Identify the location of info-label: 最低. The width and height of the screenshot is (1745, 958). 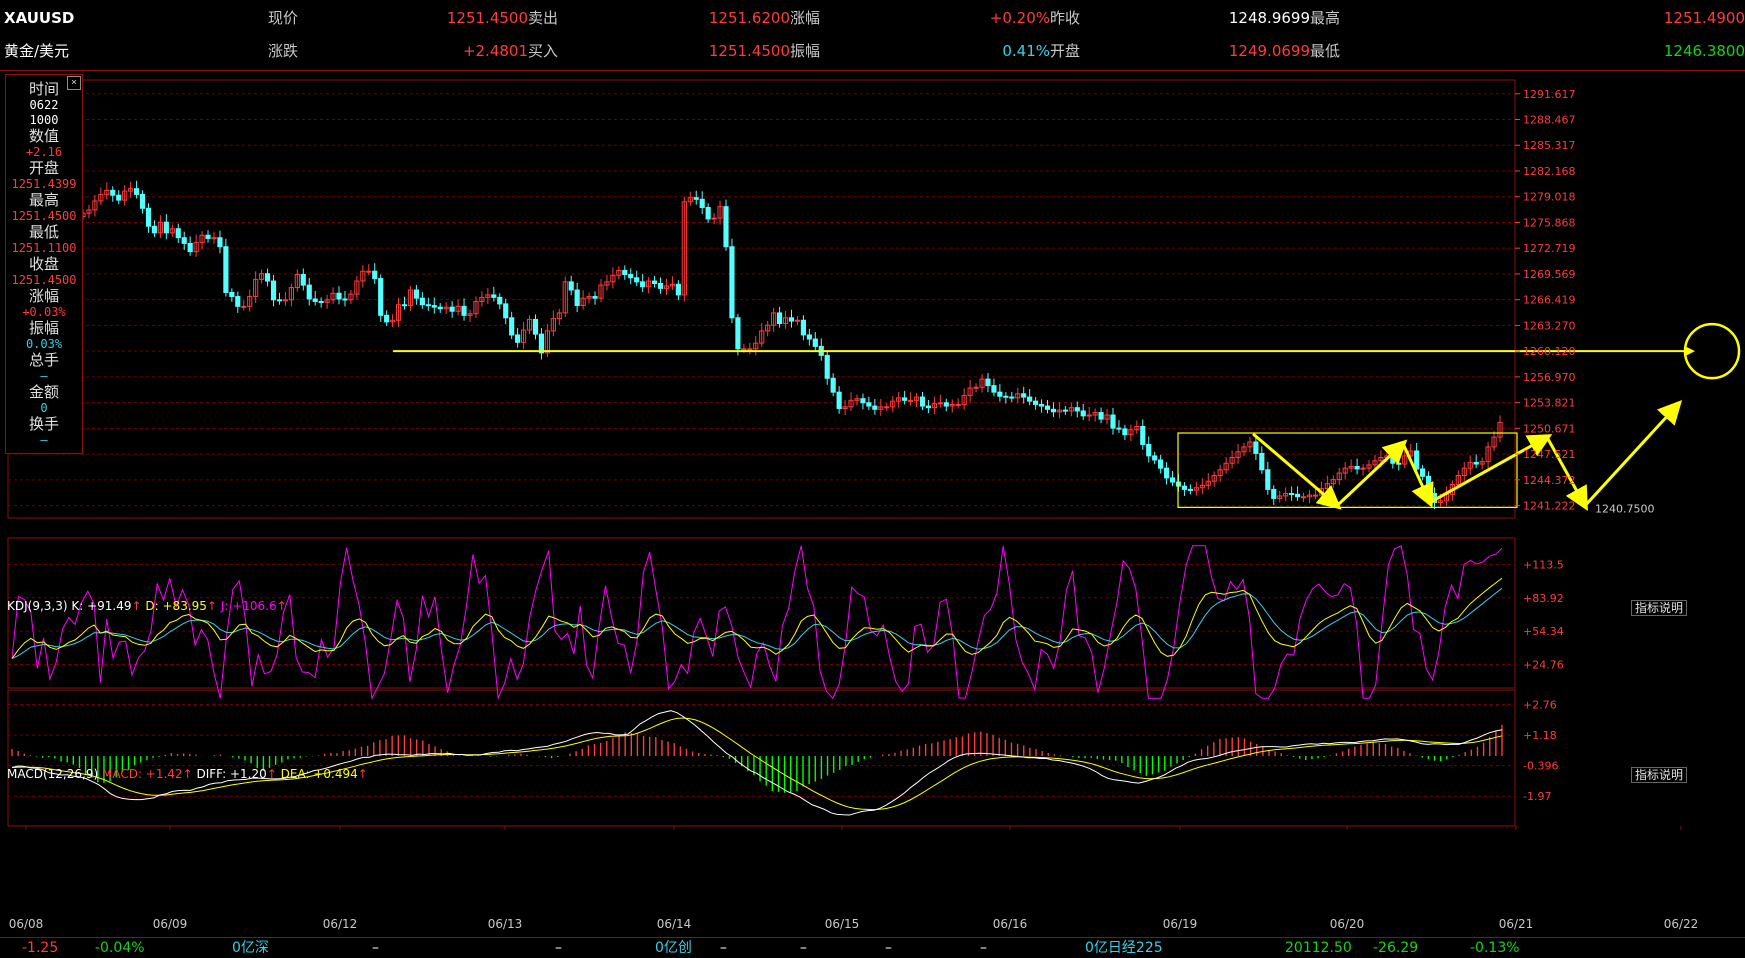
(43, 232).